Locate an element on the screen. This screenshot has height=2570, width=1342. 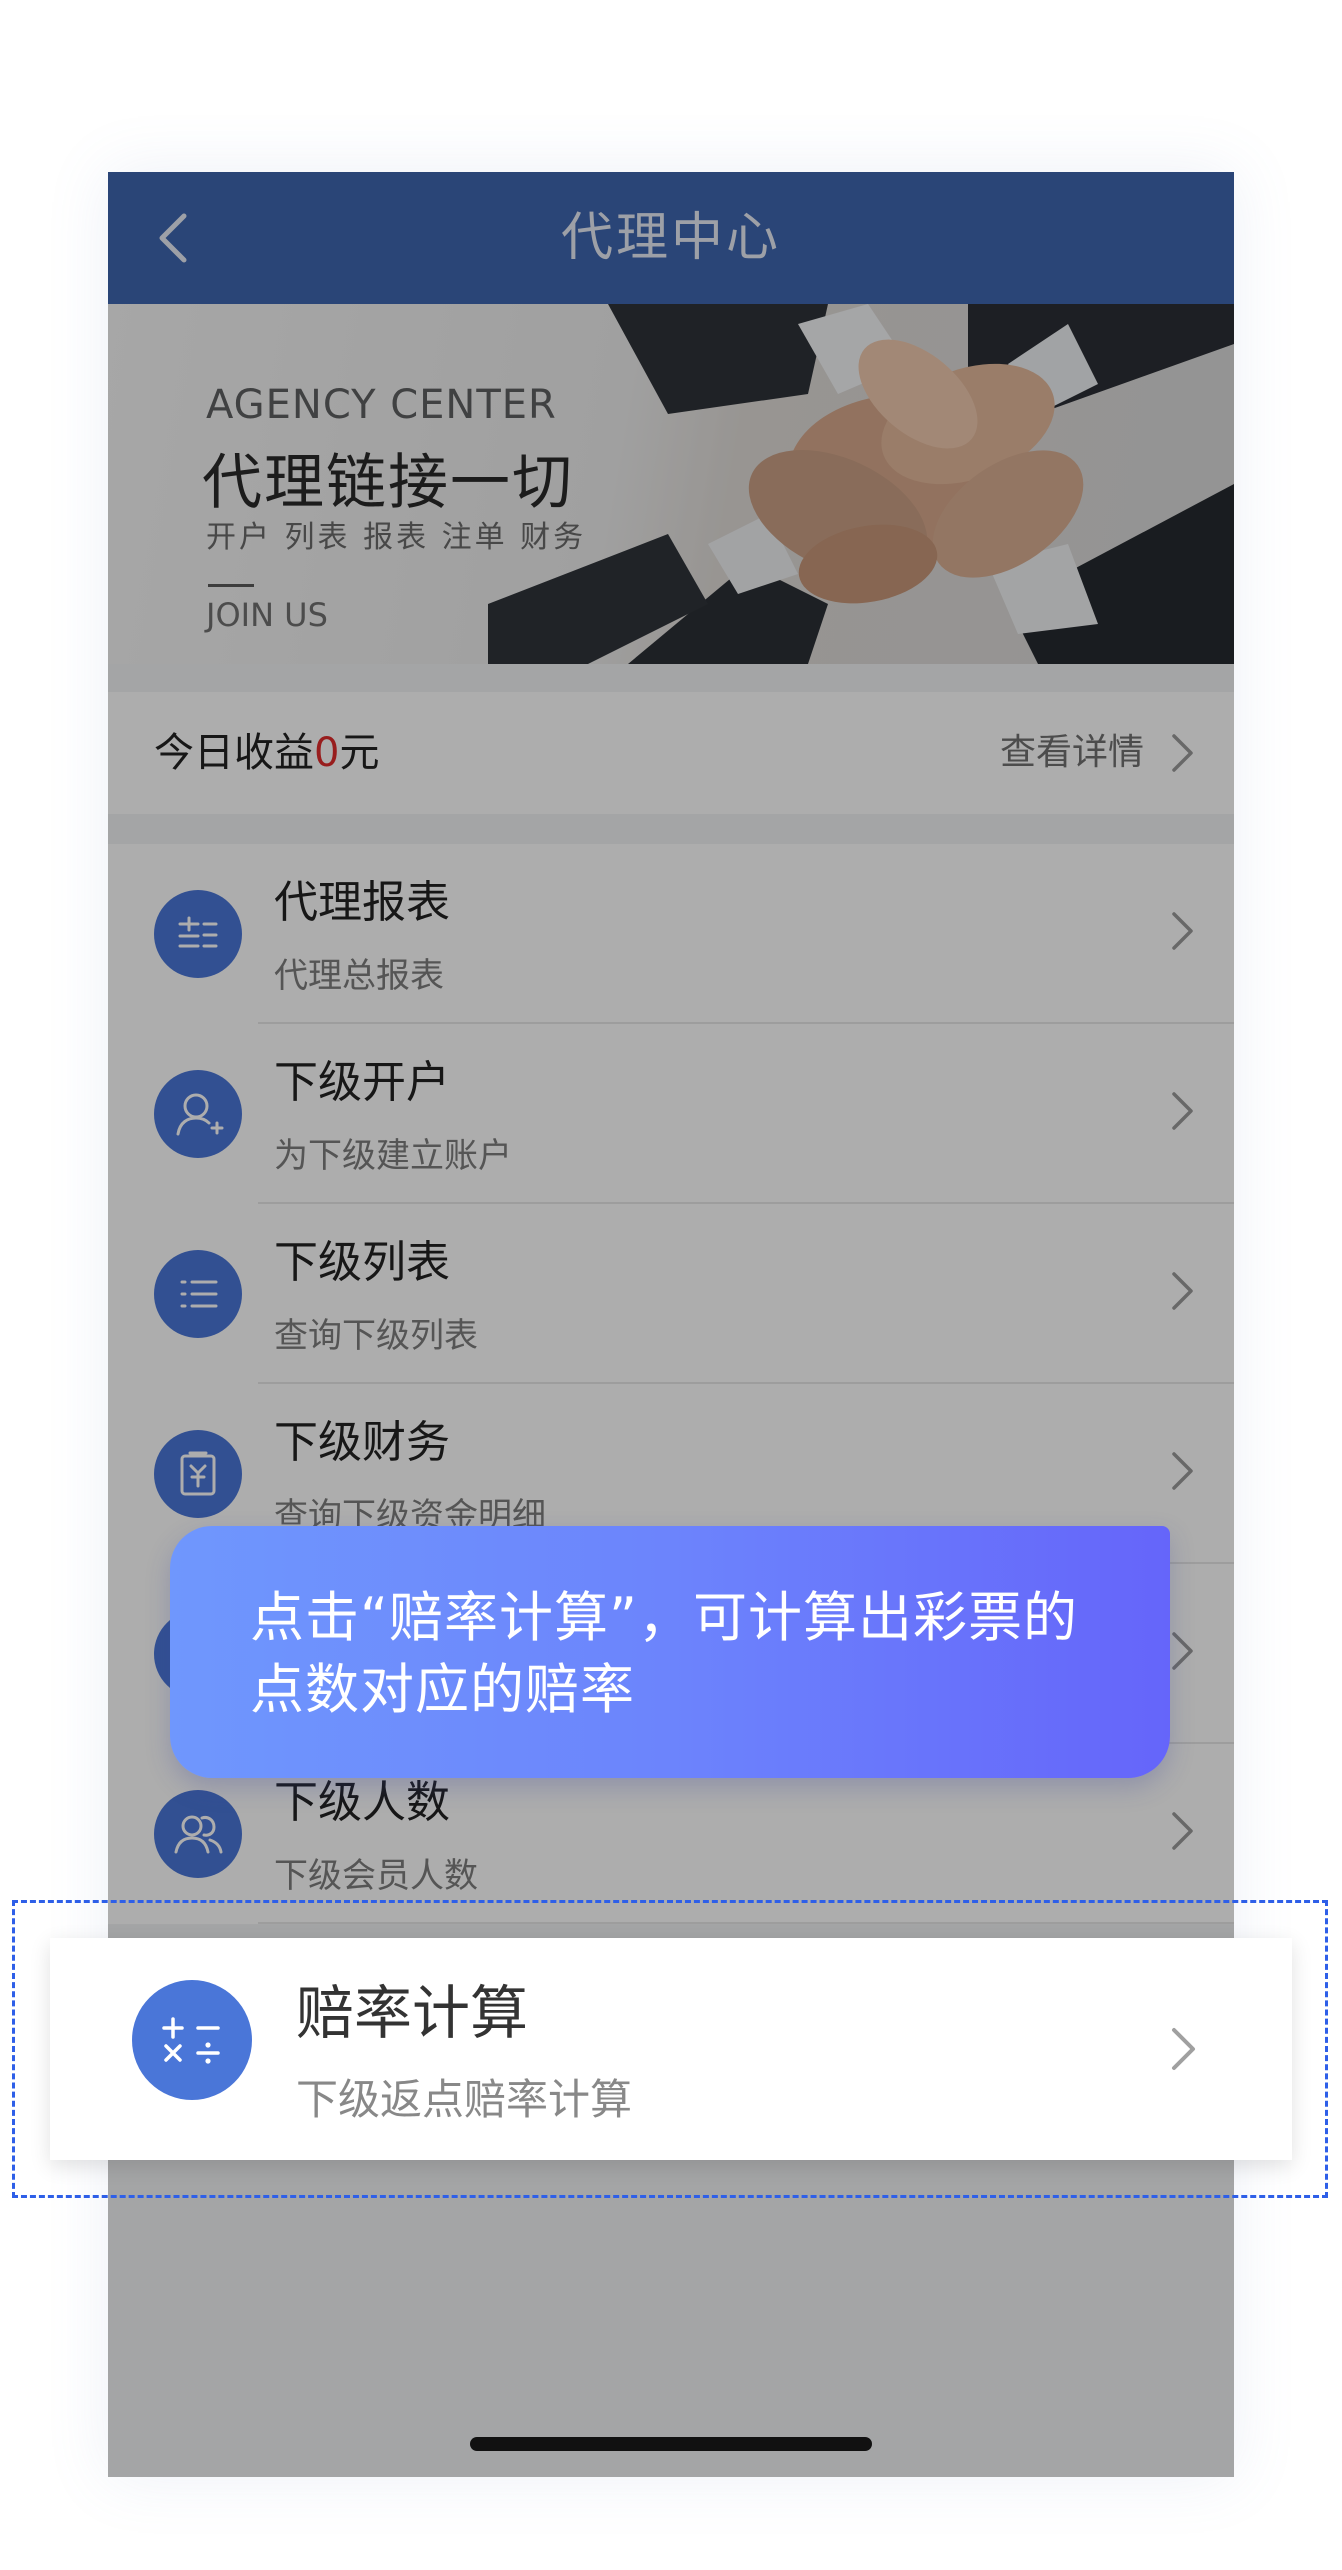
odds-calculation-title: 赔率计算 is located at coordinates (412, 2013).